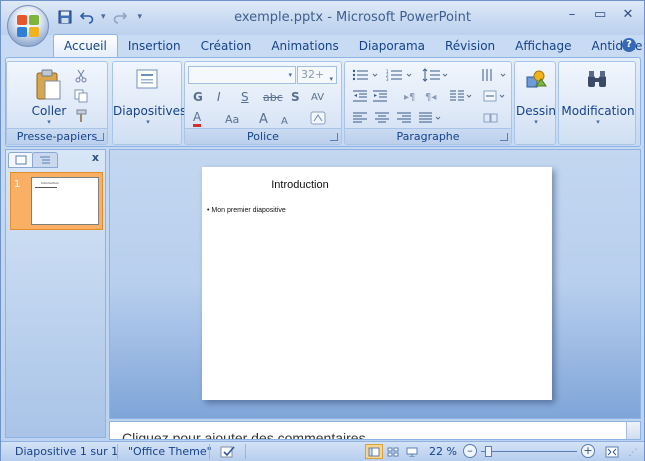  Describe the element at coordinates (428, 136) in the screenshot. I see `paragraph-group-label: Paragraphe` at that location.